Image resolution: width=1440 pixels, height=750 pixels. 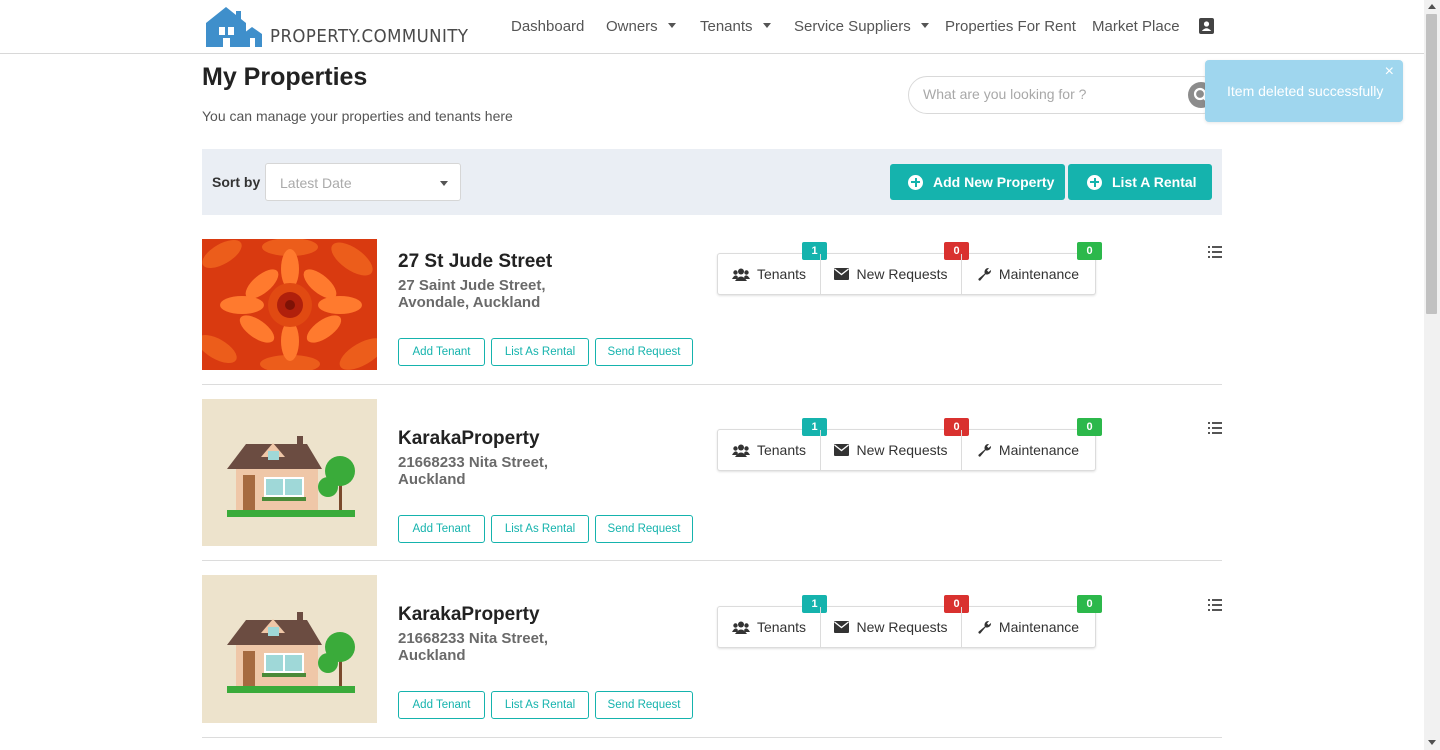 I want to click on search-box, so click(x=1065, y=95).